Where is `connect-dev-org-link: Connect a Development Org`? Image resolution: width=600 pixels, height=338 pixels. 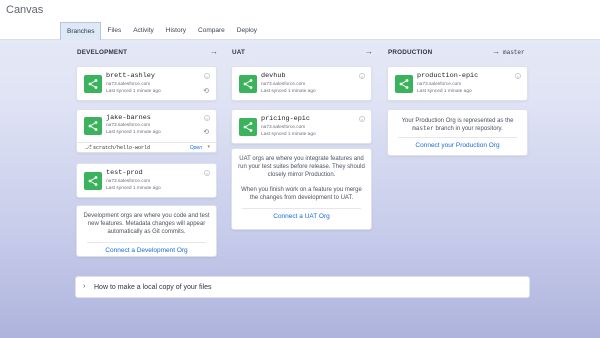
connect-dev-org-link: Connect a Development Org is located at coordinates (146, 250).